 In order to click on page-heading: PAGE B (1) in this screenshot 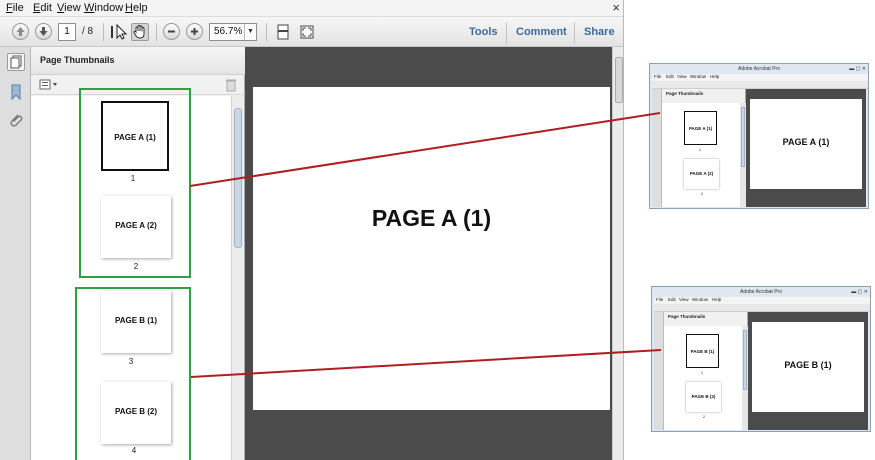, I will do `click(808, 365)`.